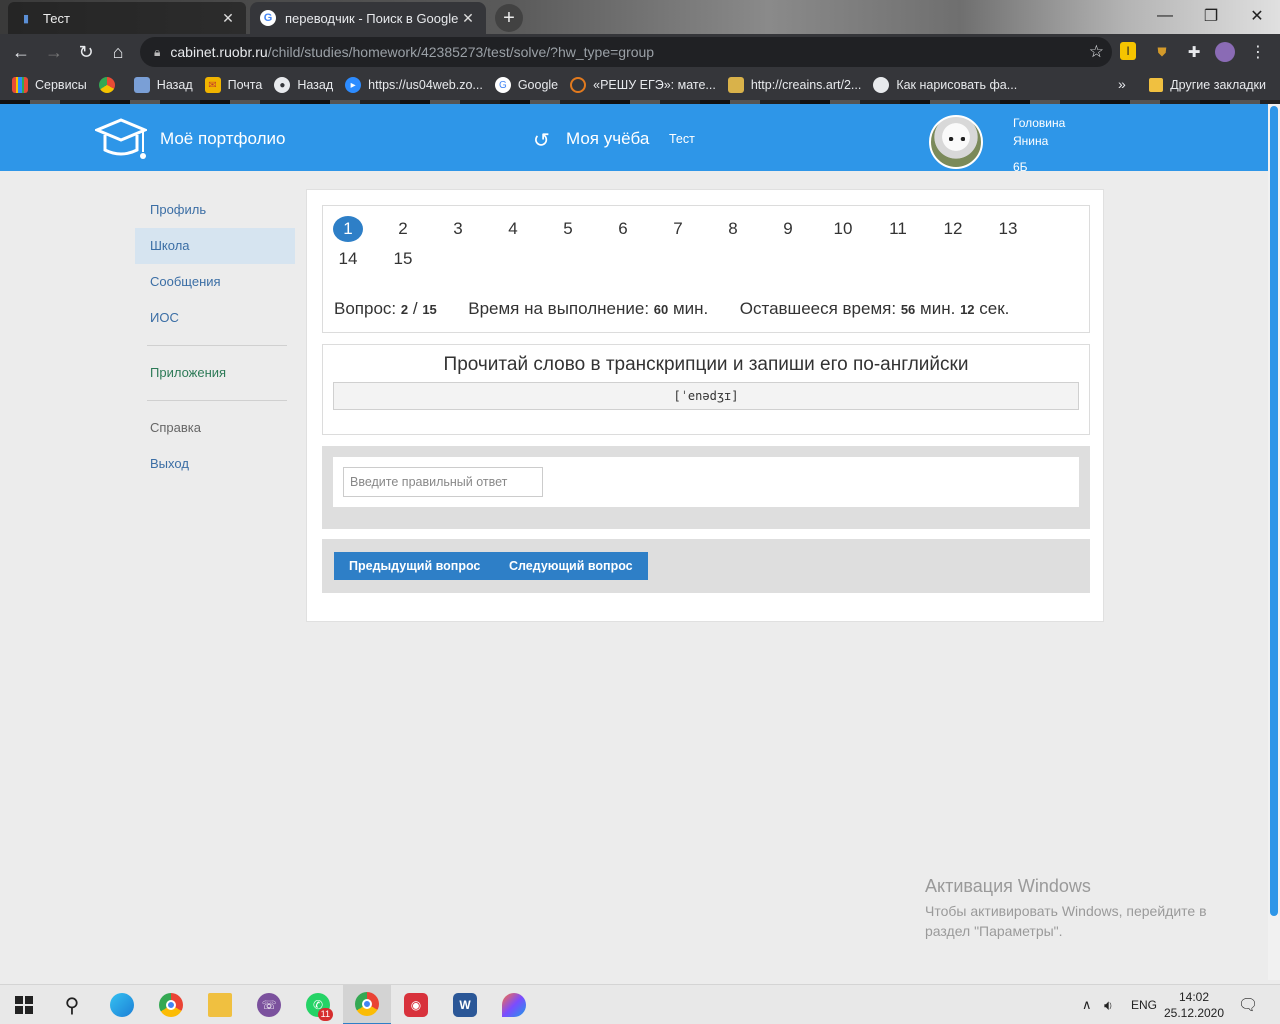  Describe the element at coordinates (220, 1004) in the screenshot. I see `file-explorer-icon` at that location.